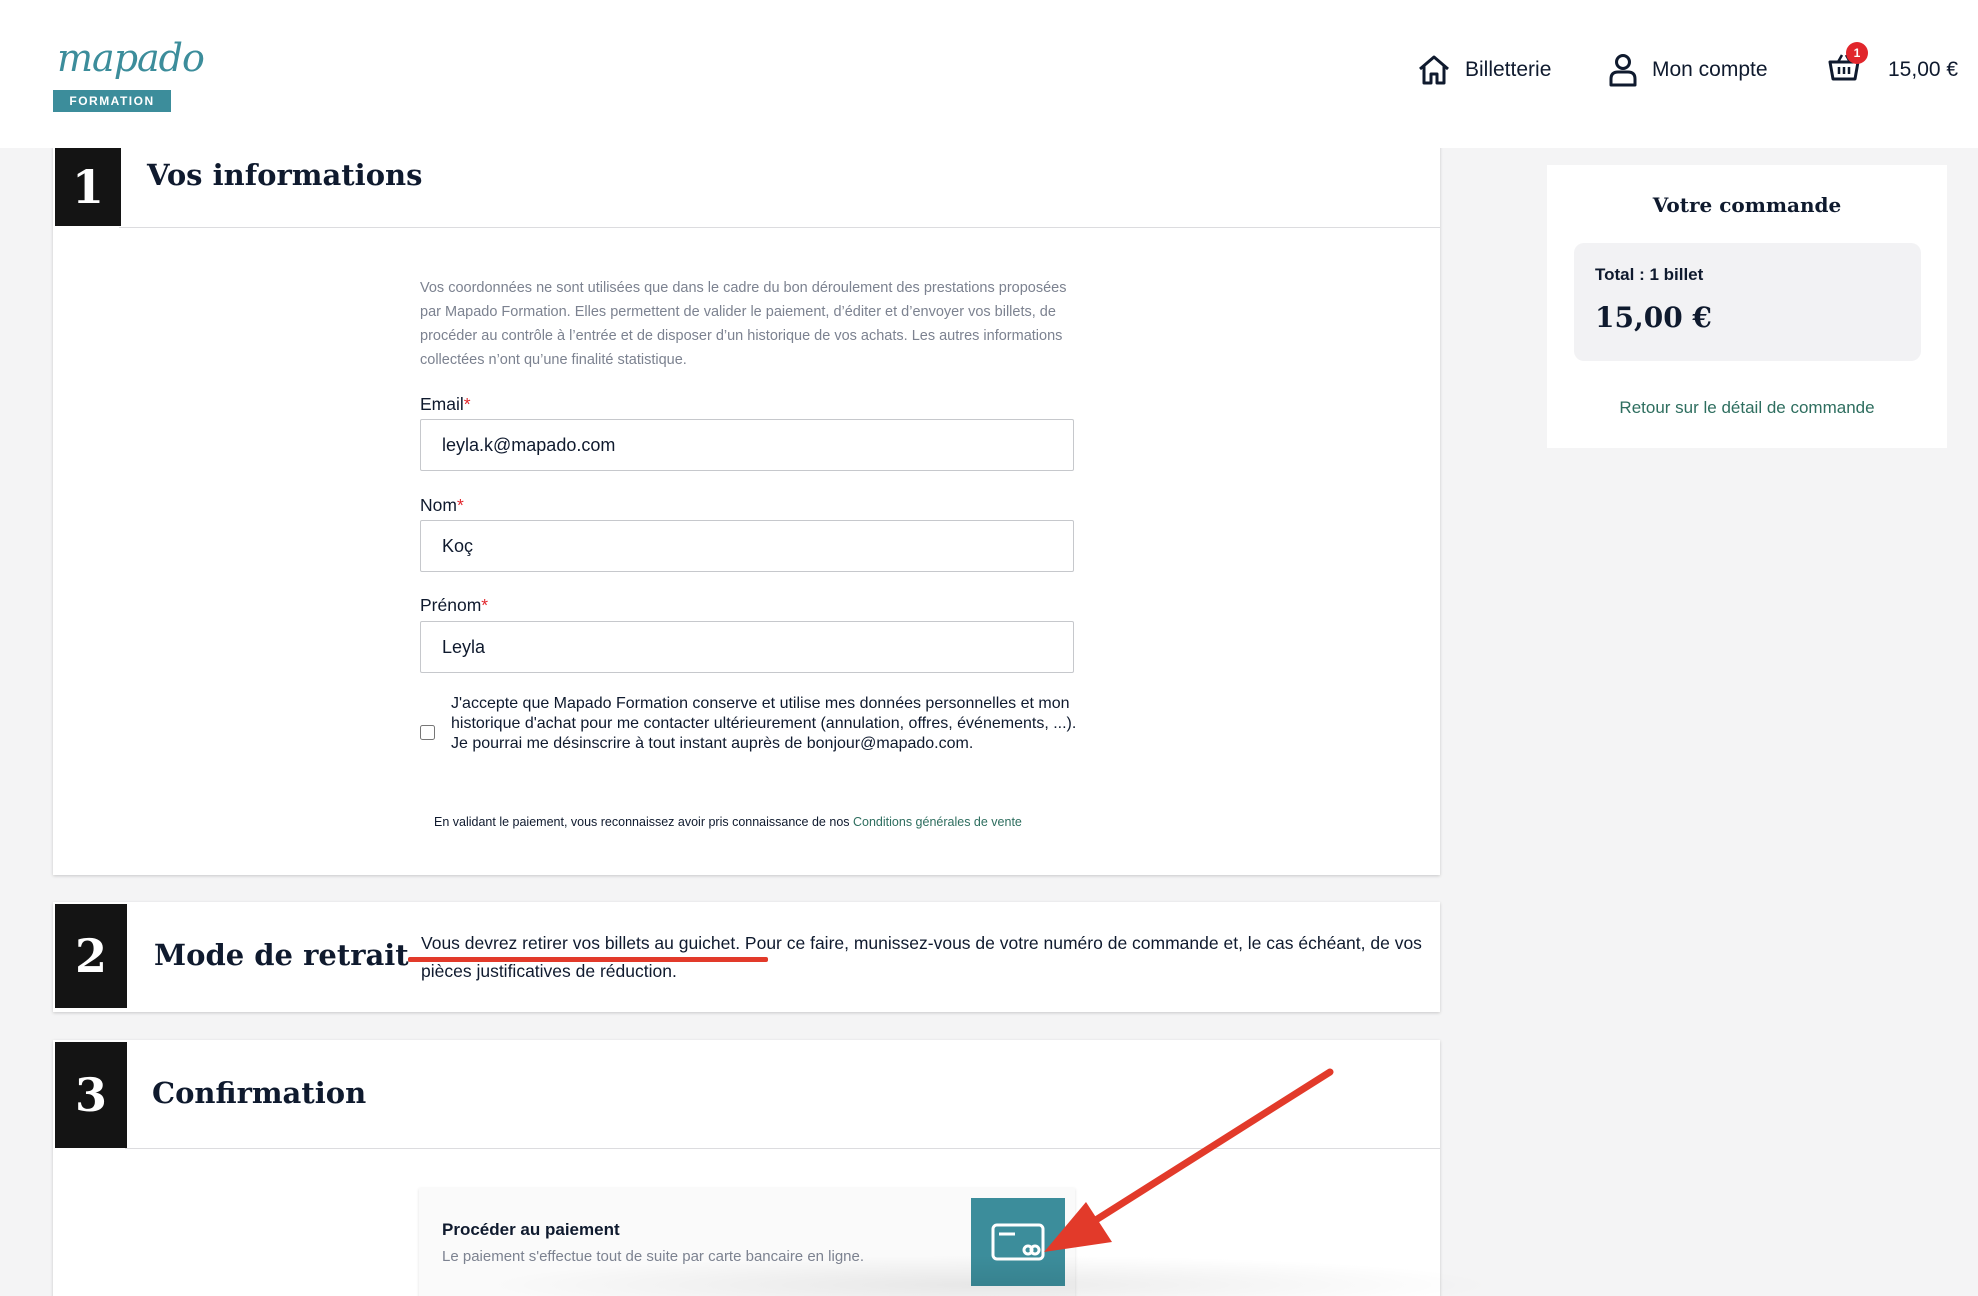 This screenshot has height=1296, width=1978. I want to click on nom-label: Nom*, so click(442, 505).